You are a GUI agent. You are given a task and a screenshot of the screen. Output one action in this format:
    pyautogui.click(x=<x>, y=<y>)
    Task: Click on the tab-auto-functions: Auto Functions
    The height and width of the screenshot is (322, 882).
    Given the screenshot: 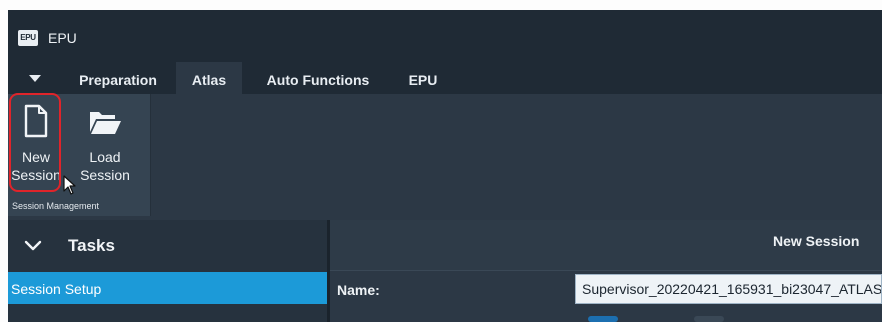 What is the action you would take?
    pyautogui.click(x=318, y=78)
    